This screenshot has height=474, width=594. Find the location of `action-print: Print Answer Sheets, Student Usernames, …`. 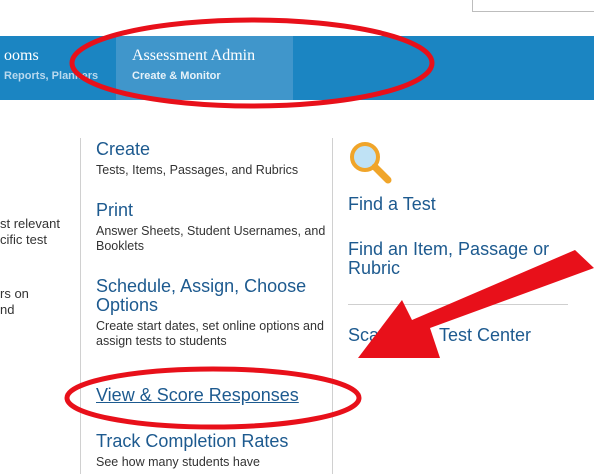

action-print: Print Answer Sheets, Student Usernames, … is located at coordinates (214, 227).